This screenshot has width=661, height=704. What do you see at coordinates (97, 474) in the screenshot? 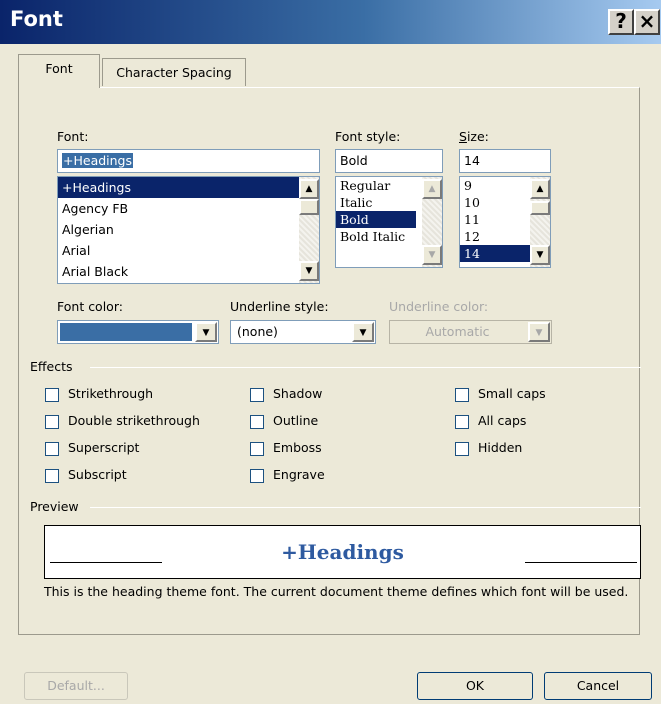
I see `subscript-label: Subscript` at bounding box center [97, 474].